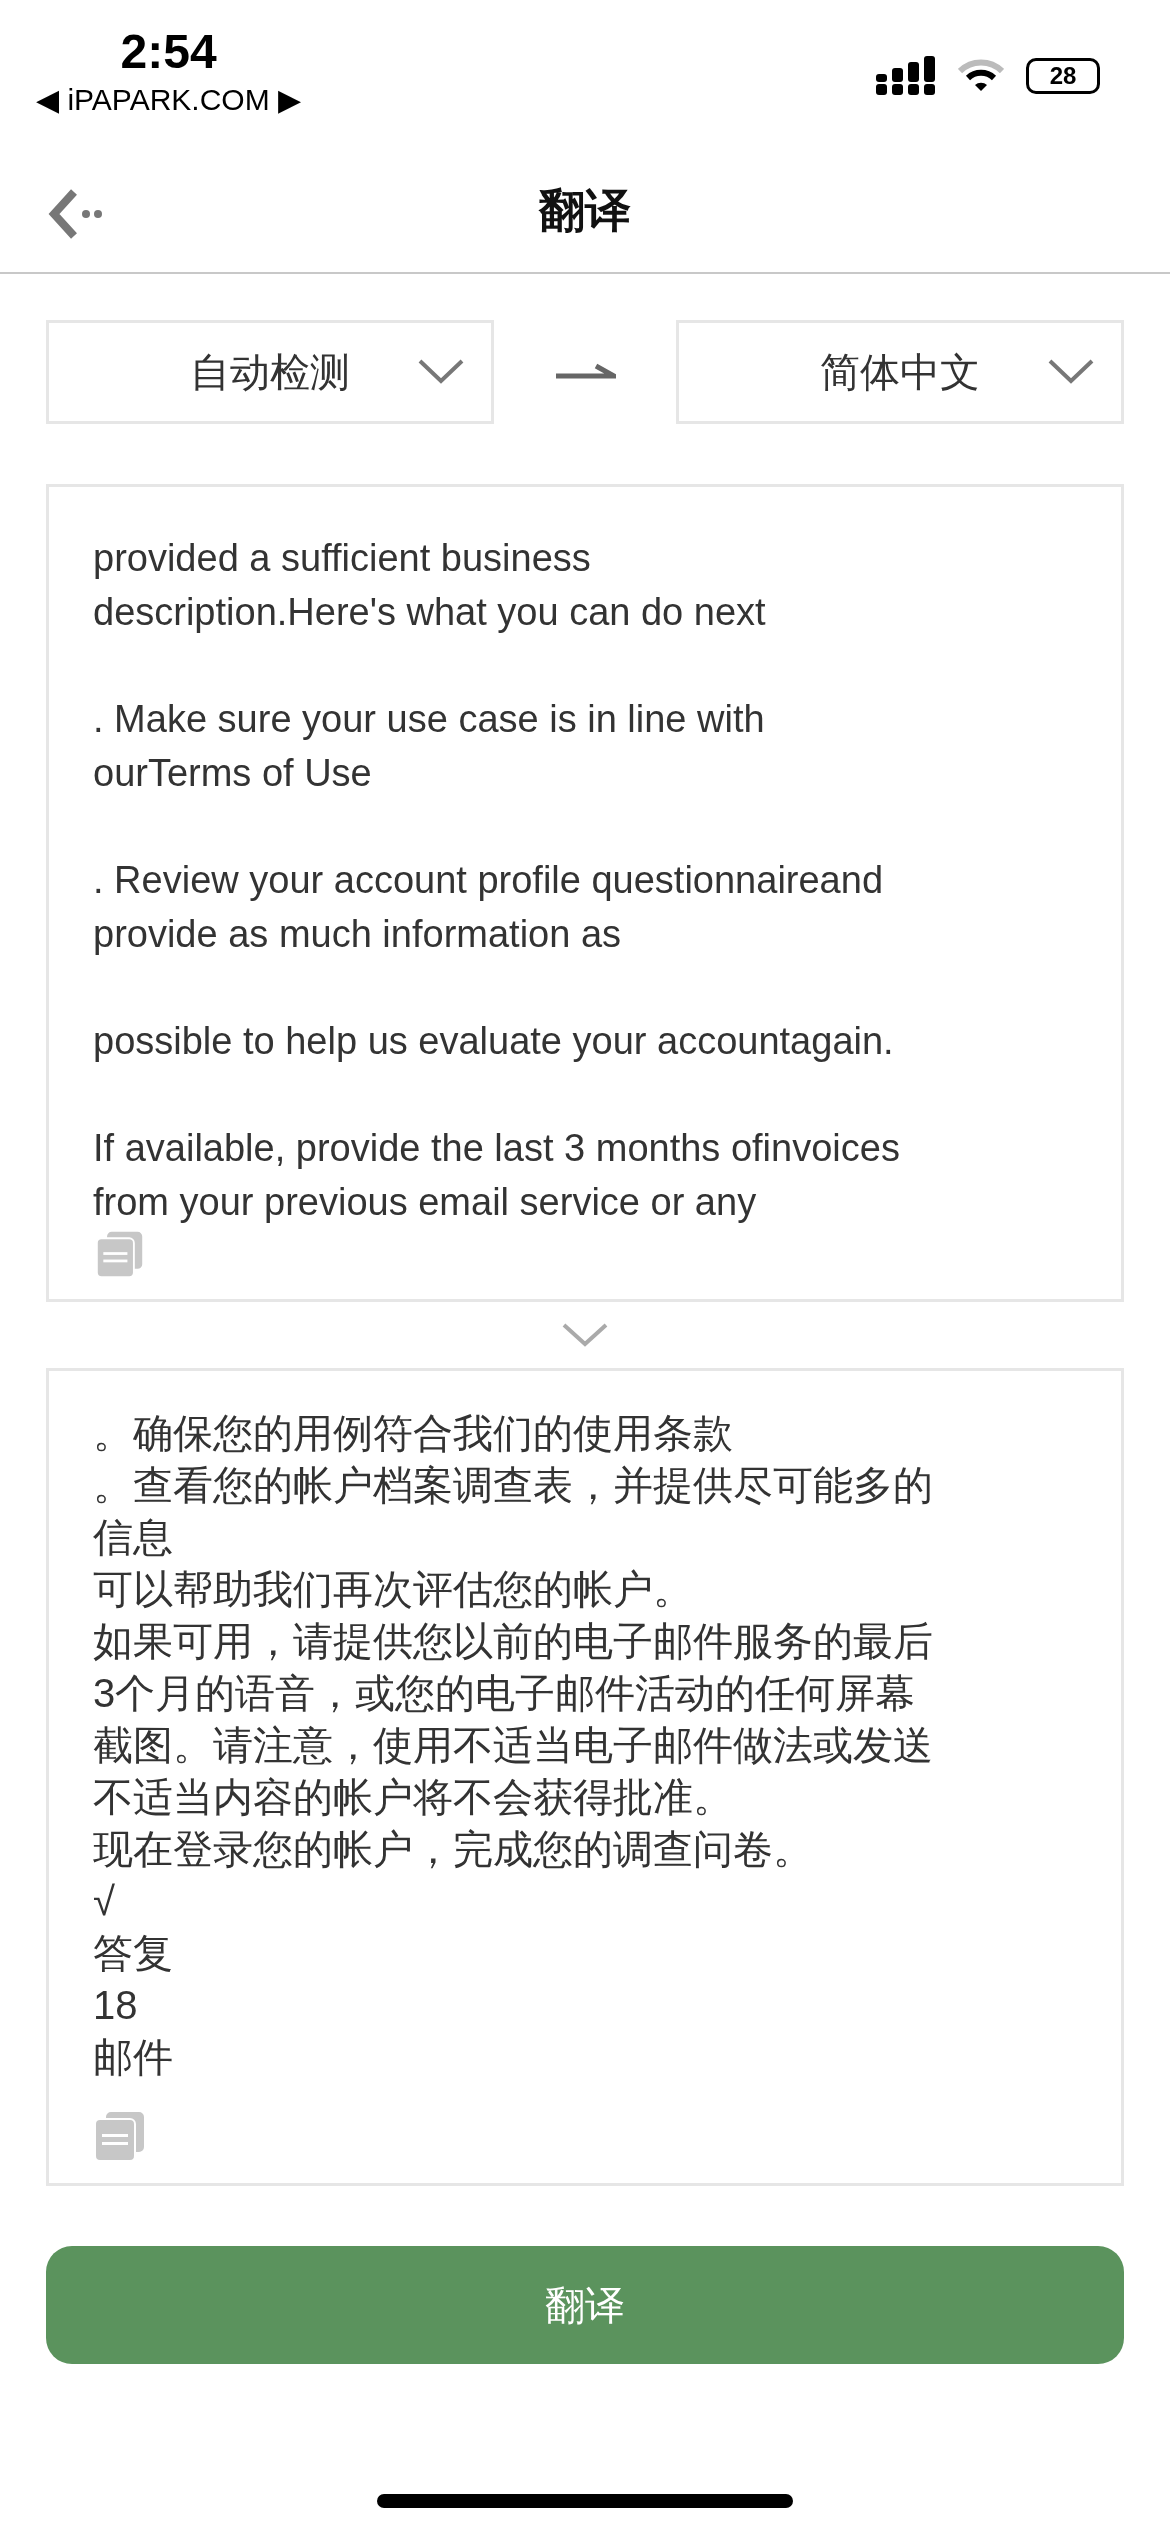 The image size is (1170, 2532). I want to click on source-text-line: If available, provide the last 3 months ofinvoices, so click(496, 1148).